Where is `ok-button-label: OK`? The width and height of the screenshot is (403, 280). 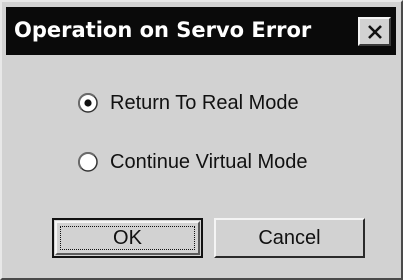
ok-button-label: OK is located at coordinates (127, 238).